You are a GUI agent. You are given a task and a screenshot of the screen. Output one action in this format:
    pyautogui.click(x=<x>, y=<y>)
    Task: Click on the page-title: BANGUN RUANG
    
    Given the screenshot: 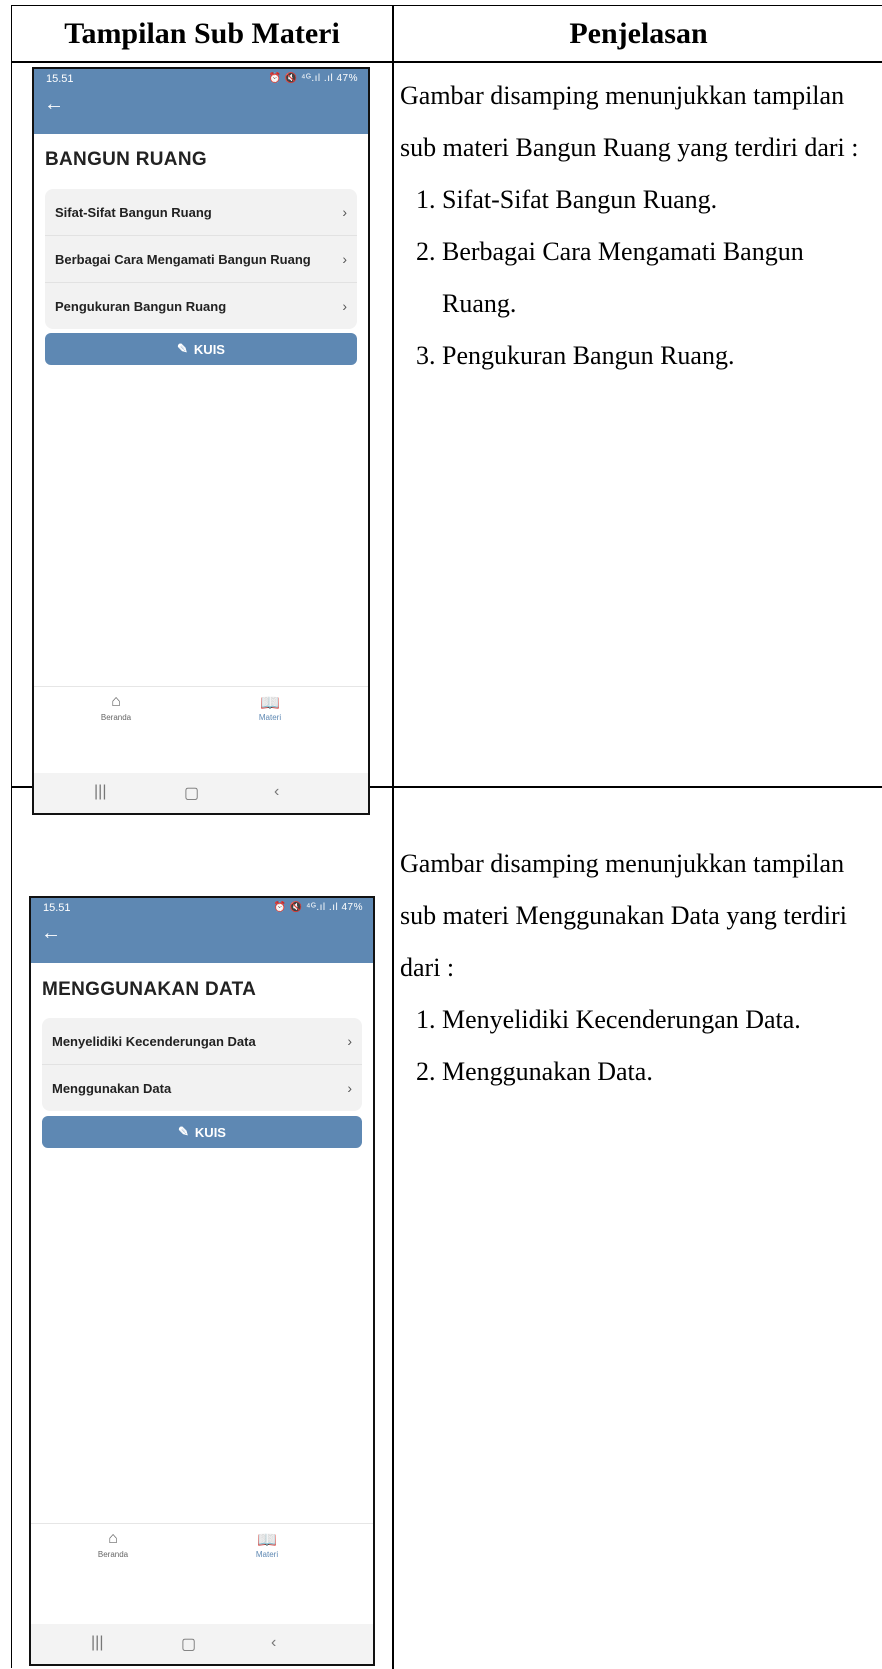 What is the action you would take?
    pyautogui.click(x=126, y=159)
    